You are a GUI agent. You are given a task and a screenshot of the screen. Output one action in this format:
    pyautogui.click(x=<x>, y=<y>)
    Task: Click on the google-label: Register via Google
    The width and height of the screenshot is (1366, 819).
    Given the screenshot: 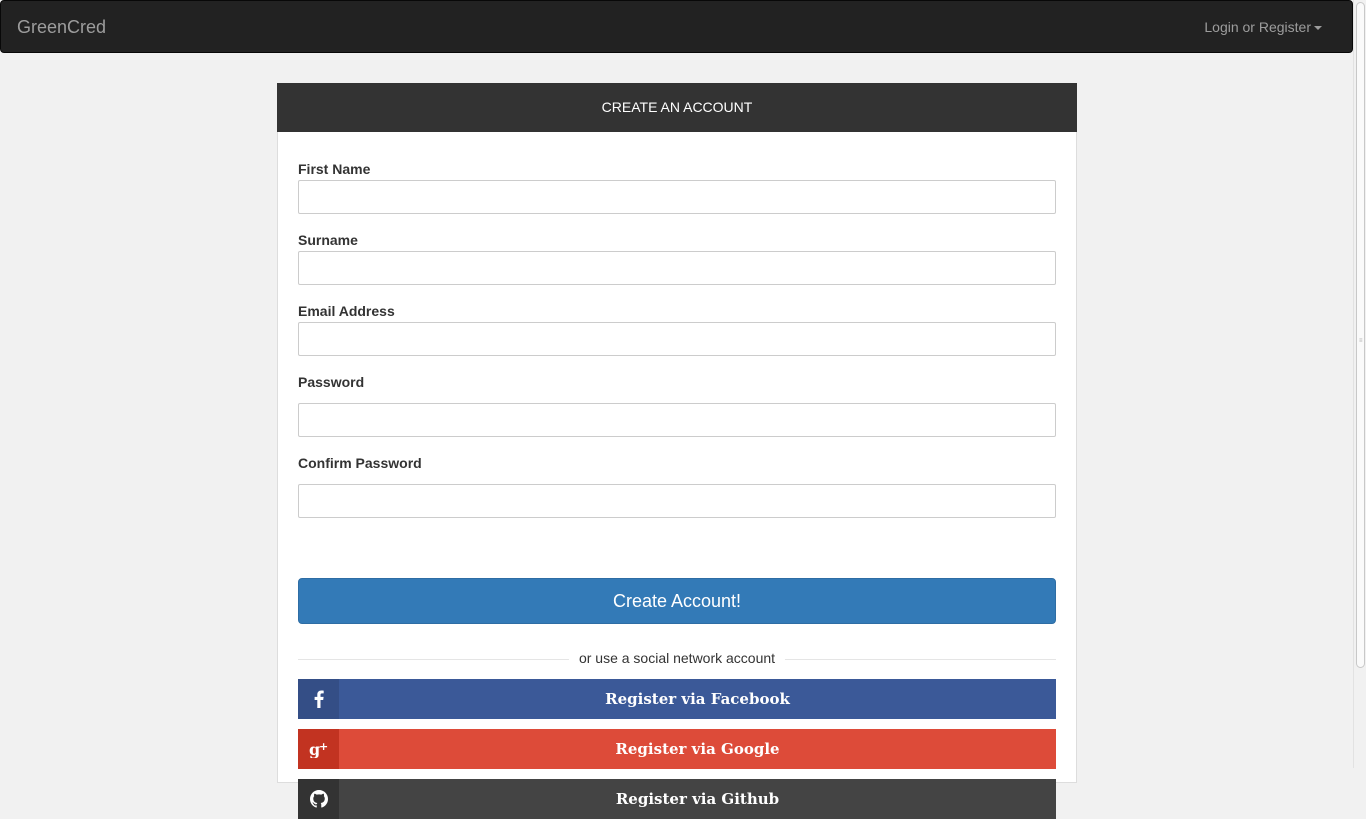 What is the action you would take?
    pyautogui.click(x=697, y=749)
    